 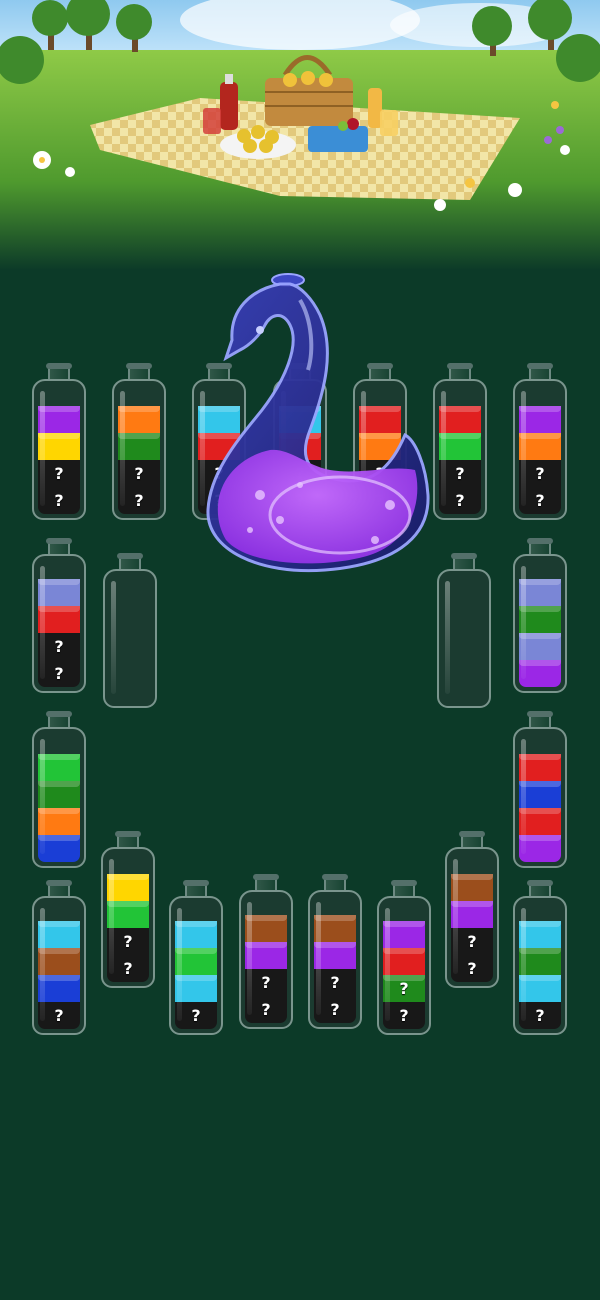 What do you see at coordinates (540, 789) in the screenshot?
I see `bottle-b13` at bounding box center [540, 789].